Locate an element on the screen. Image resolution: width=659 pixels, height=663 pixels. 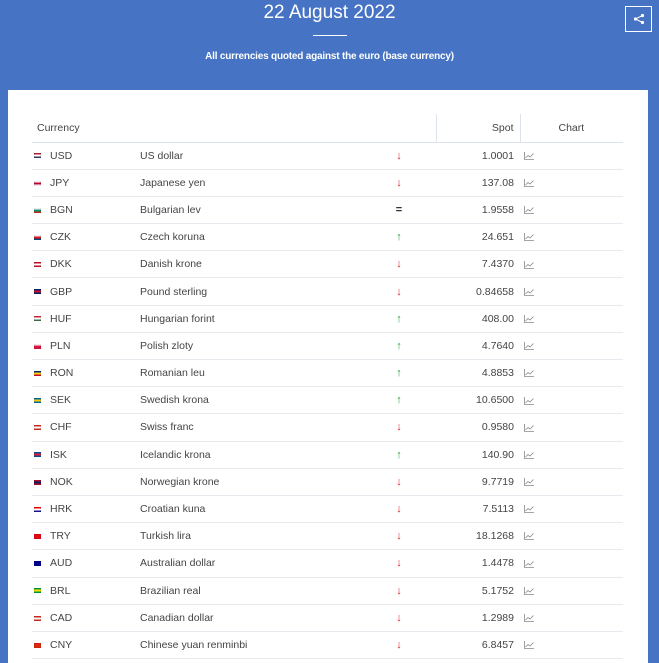
currency-name: Turkish lira is located at coordinates (251, 536).